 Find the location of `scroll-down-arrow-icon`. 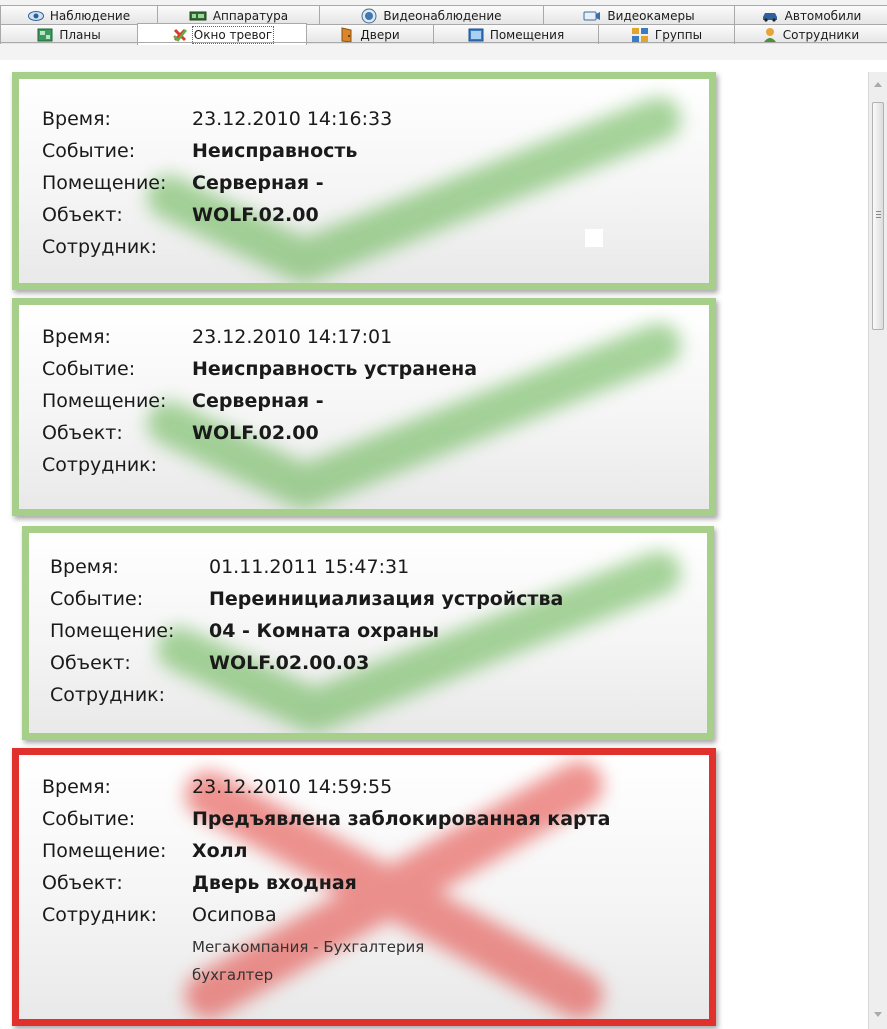

scroll-down-arrow-icon is located at coordinates (878, 1014).